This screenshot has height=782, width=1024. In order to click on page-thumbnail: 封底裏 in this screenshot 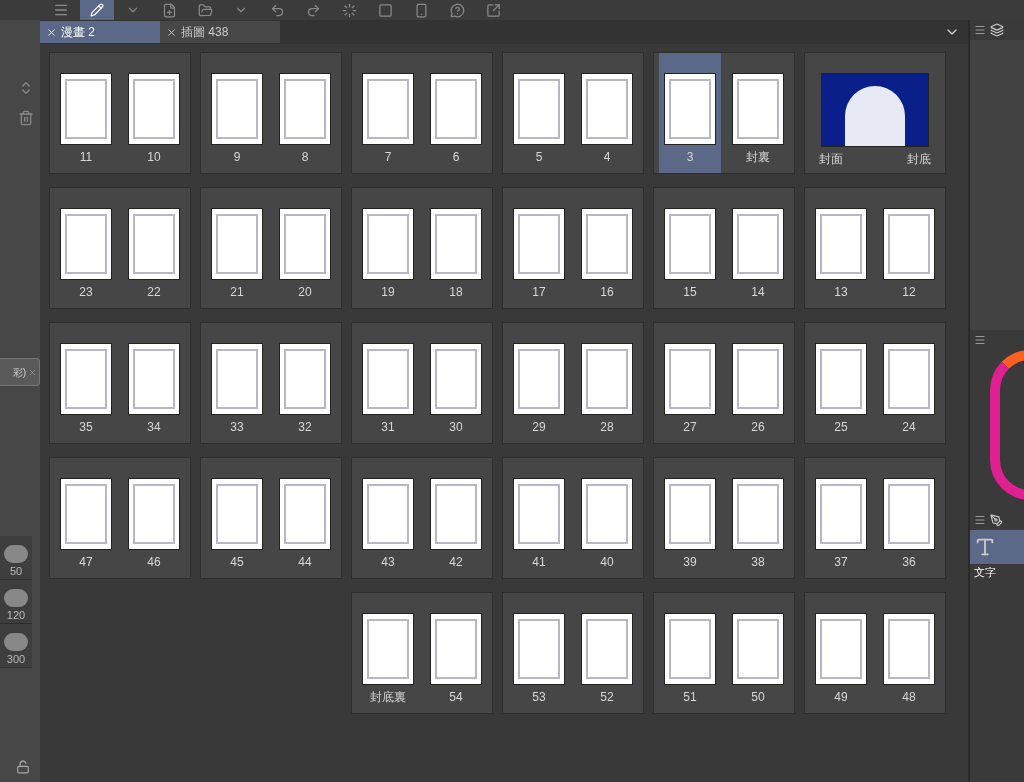, I will do `click(388, 653)`.